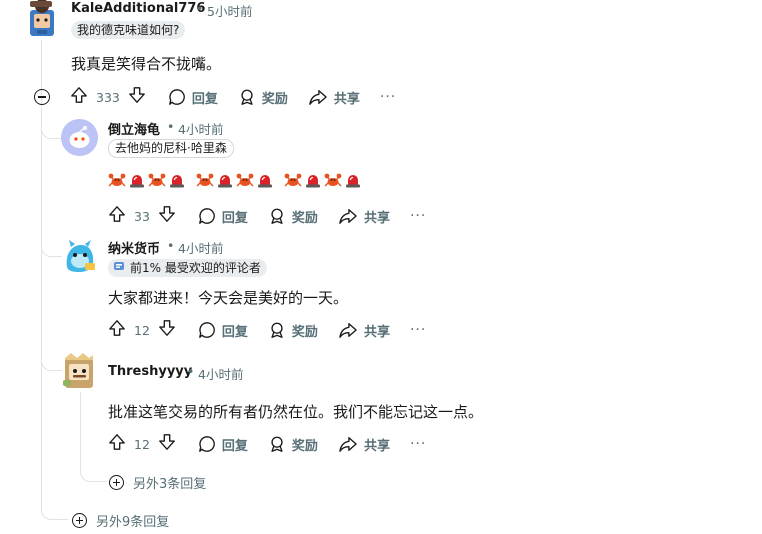  What do you see at coordinates (134, 128) in the screenshot?
I see `author-name: 倒立海龟` at bounding box center [134, 128].